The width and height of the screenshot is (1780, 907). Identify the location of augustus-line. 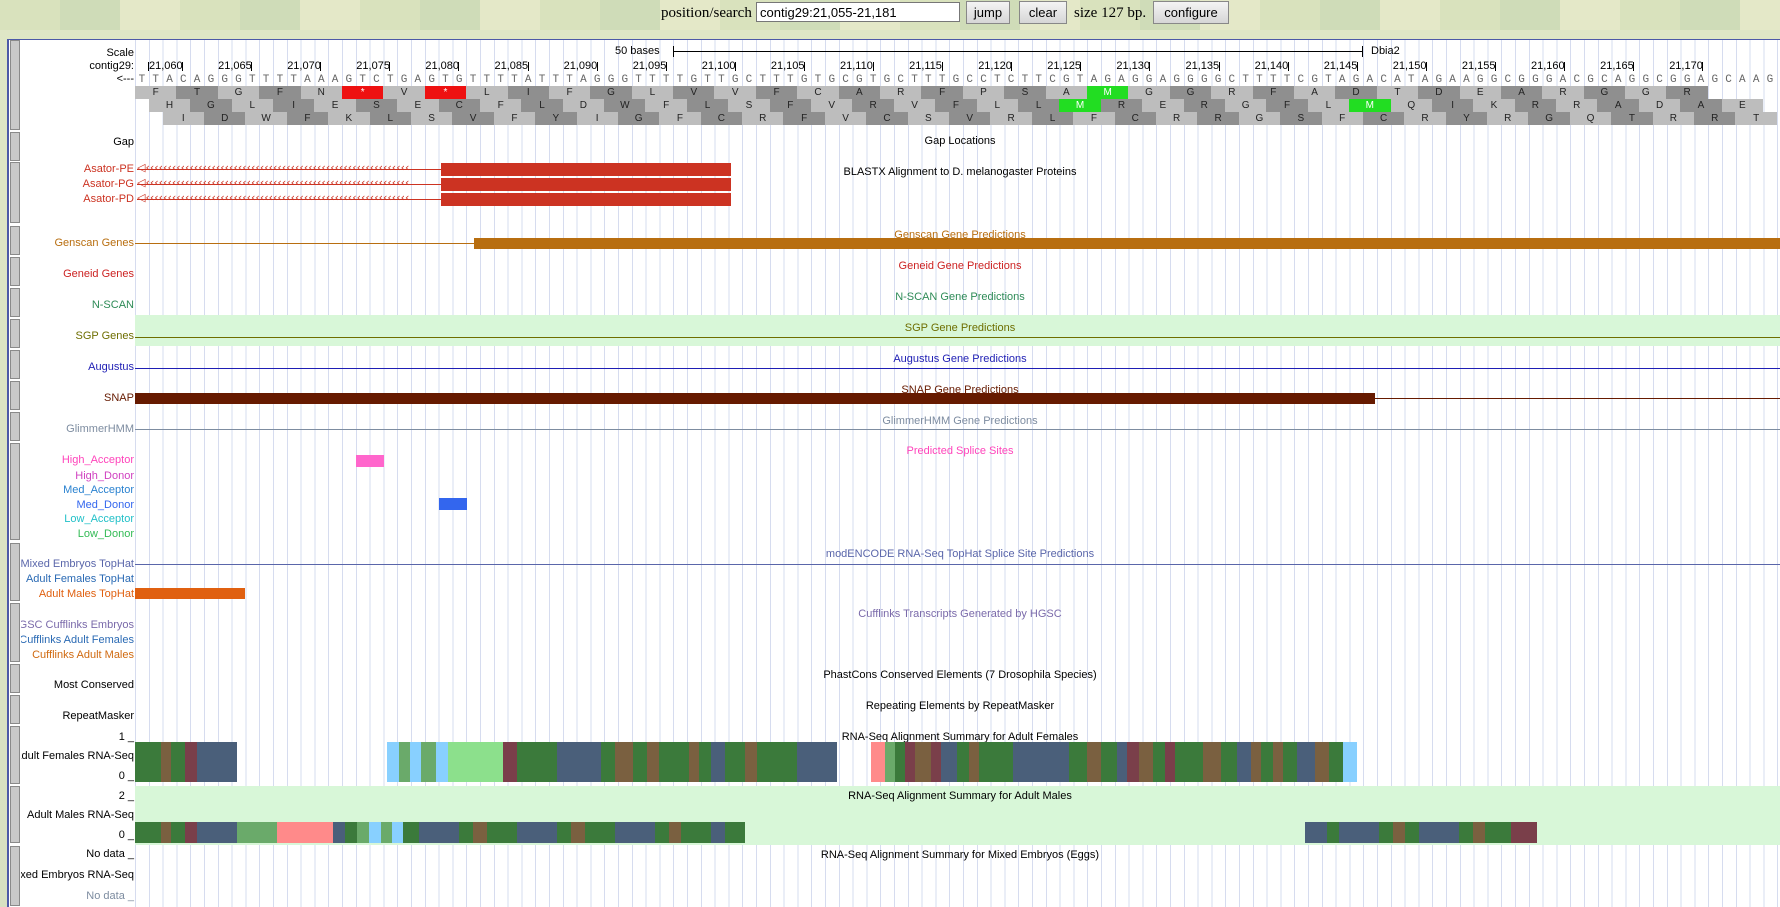
(957, 368).